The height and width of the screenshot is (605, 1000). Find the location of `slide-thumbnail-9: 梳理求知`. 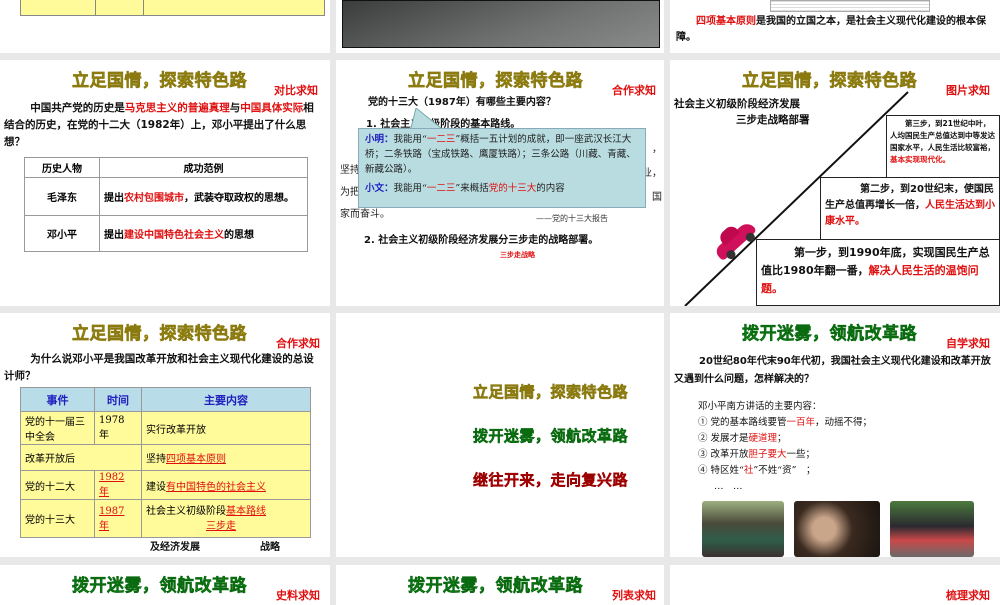

slide-thumbnail-9: 梳理求知 is located at coordinates (835, 585).